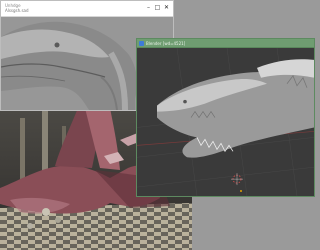  What do you see at coordinates (157, 7) in the screenshot?
I see `maximize-button: □` at bounding box center [157, 7].